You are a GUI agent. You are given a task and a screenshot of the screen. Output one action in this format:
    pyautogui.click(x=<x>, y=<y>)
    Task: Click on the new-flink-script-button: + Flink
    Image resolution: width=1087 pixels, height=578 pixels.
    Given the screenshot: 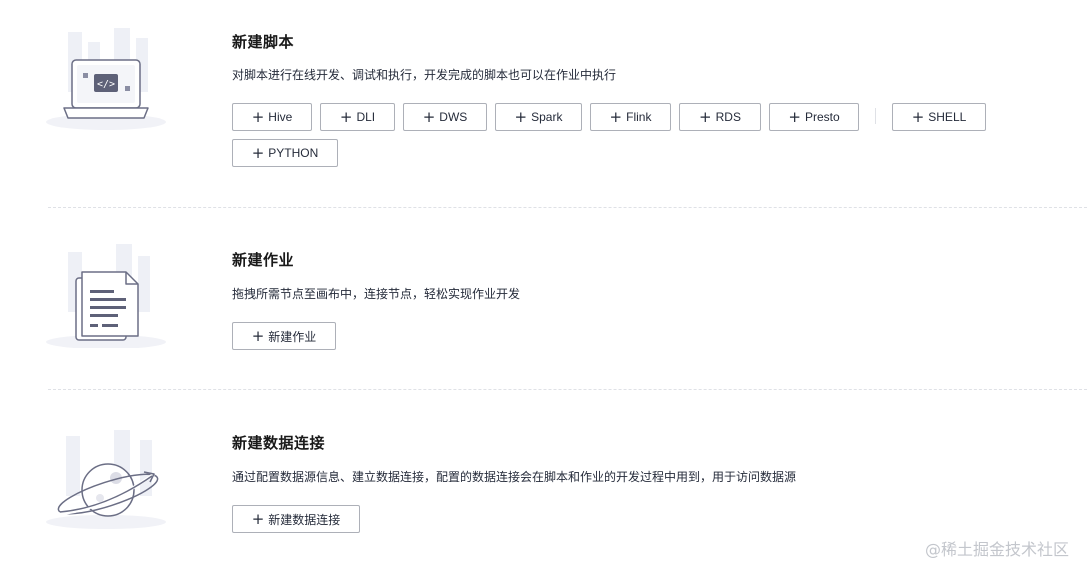 What is the action you would take?
    pyautogui.click(x=630, y=117)
    